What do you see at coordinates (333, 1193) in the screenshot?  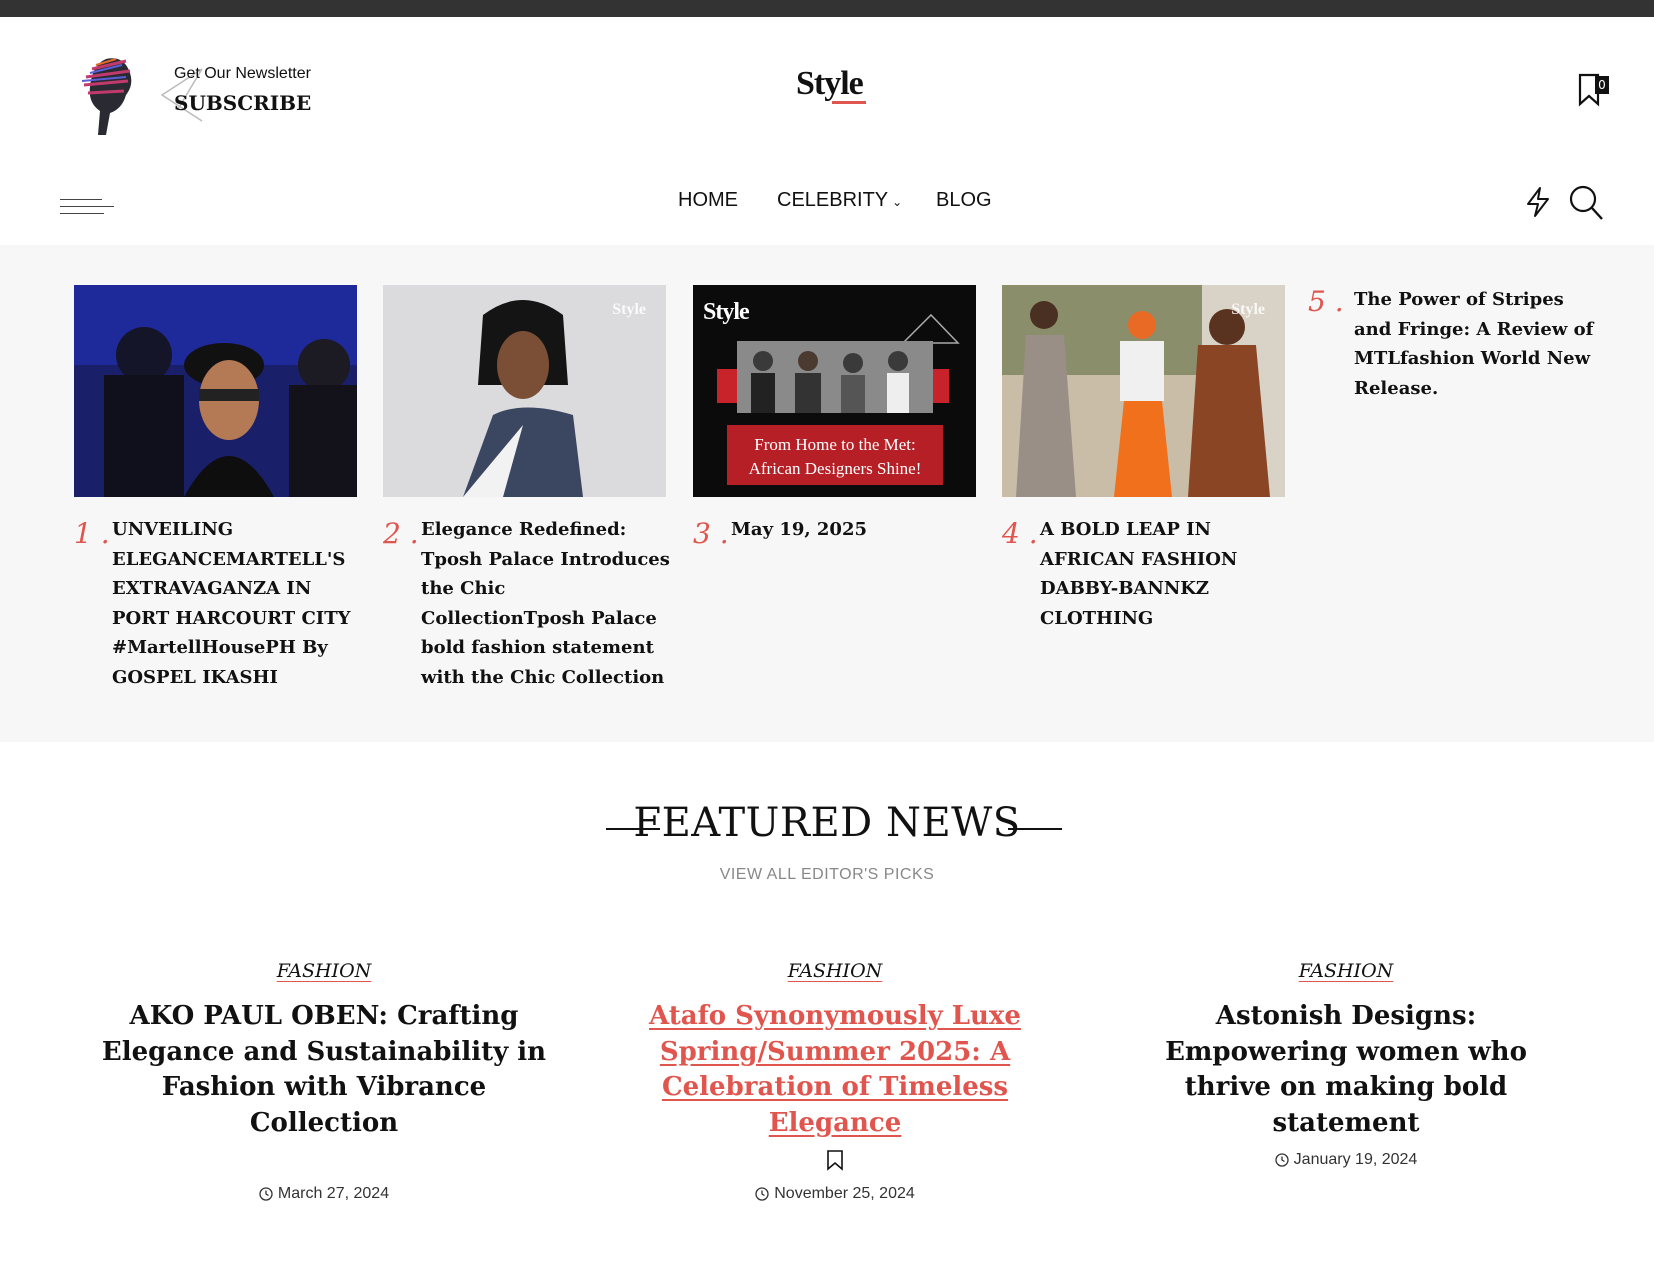 I see `date-text: March 27, 2024` at bounding box center [333, 1193].